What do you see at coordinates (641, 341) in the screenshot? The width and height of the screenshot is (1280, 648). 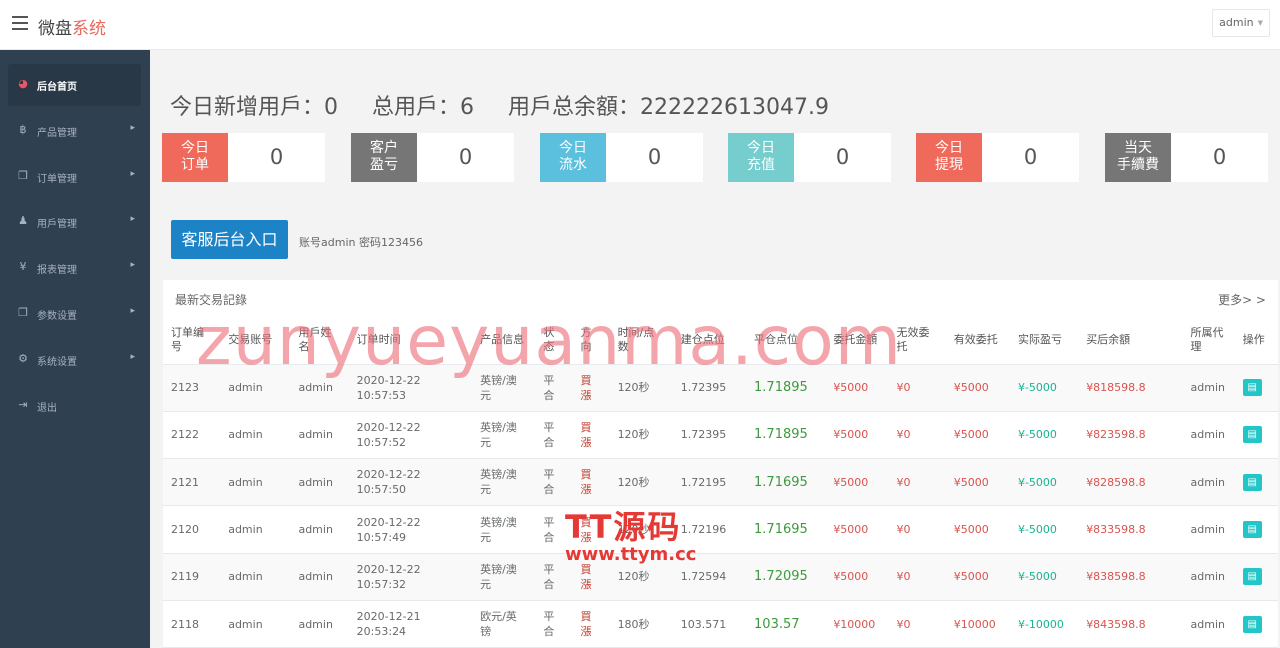 I see `col-header: 时间/点数` at bounding box center [641, 341].